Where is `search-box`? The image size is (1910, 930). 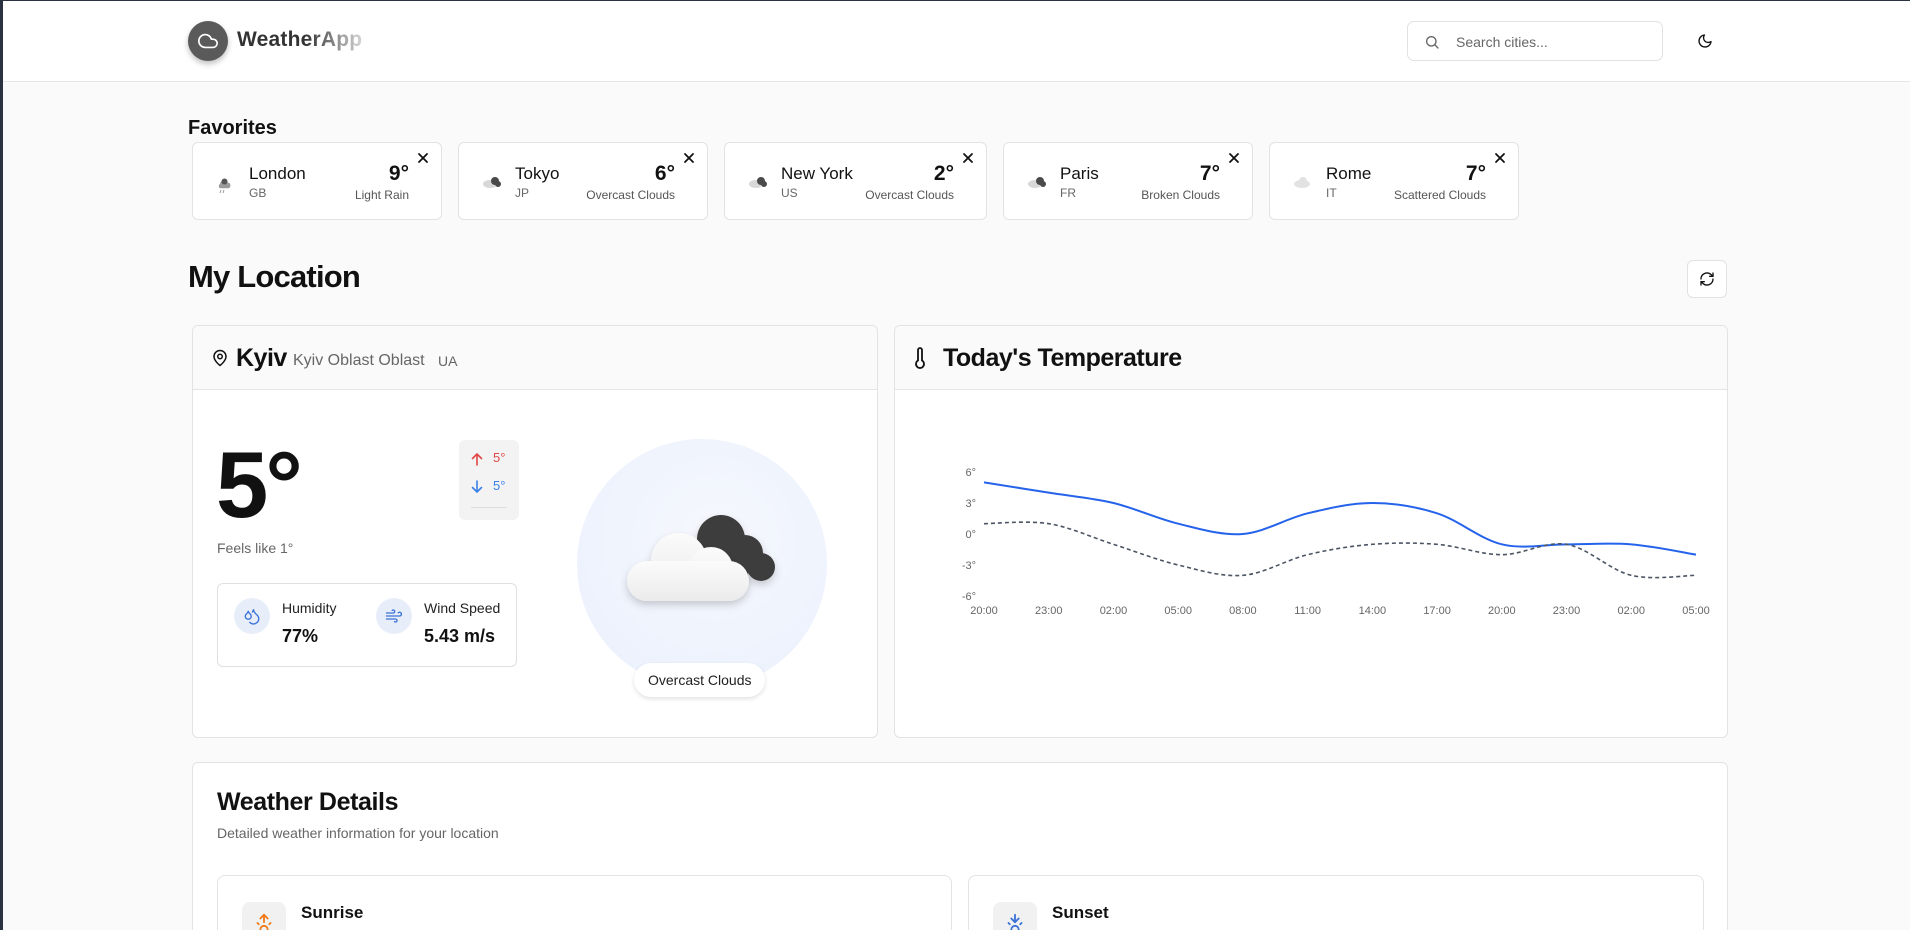
search-box is located at coordinates (1535, 41).